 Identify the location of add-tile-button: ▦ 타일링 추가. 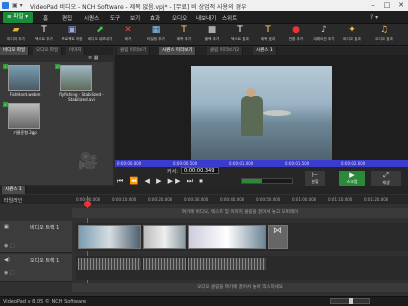
(156, 35).